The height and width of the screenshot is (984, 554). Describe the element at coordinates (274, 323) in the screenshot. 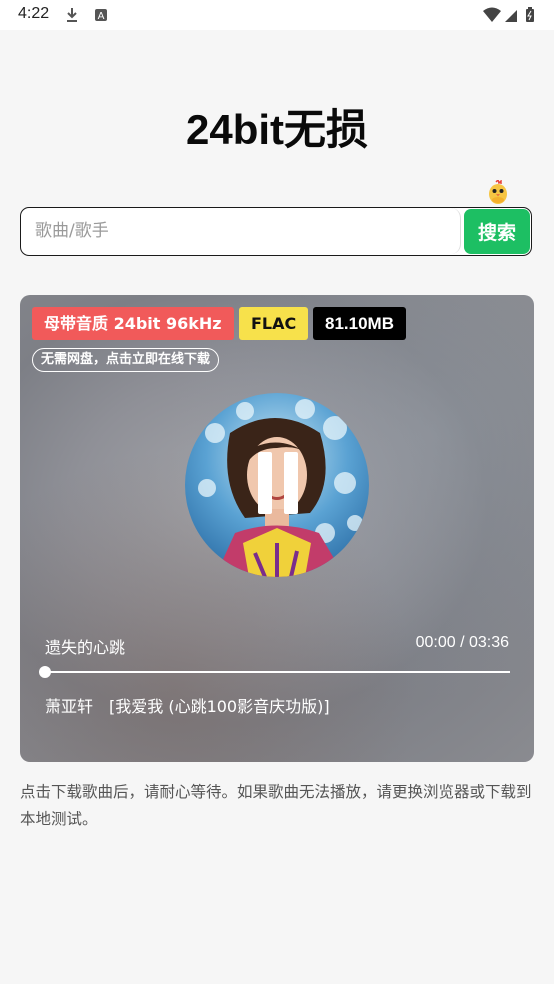

I see `format-badge: FLAC` at that location.